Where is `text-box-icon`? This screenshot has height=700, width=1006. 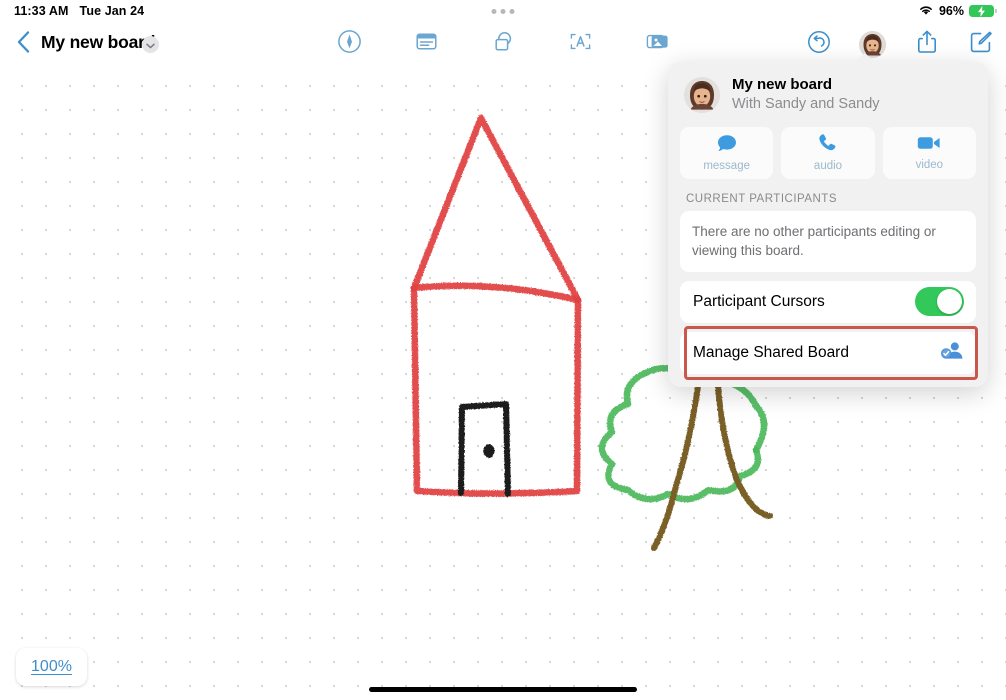
text-box-icon is located at coordinates (580, 44).